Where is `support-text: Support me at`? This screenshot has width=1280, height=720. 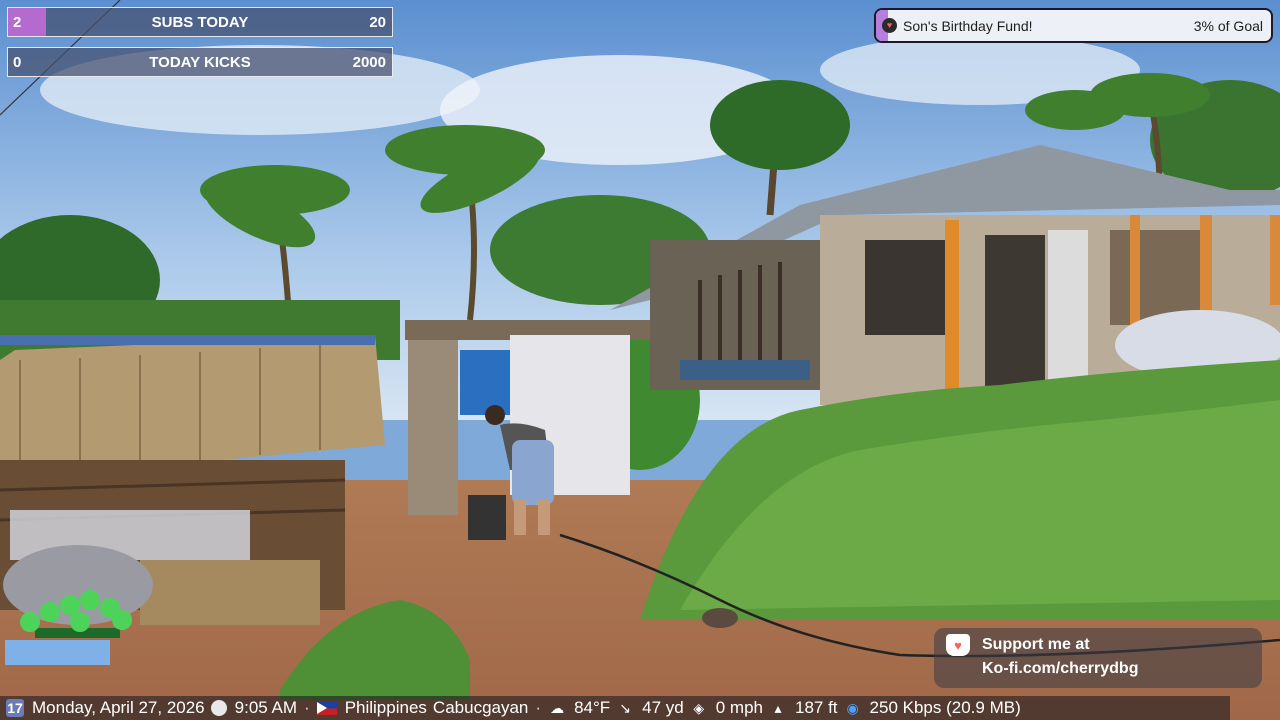 support-text: Support me at is located at coordinates (1036, 644).